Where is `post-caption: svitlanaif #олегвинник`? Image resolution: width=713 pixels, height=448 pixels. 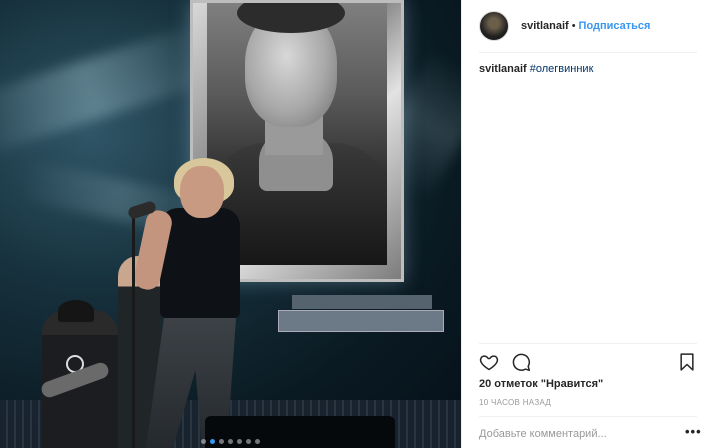
post-caption: svitlanaif #олегвинник is located at coordinates (588, 69).